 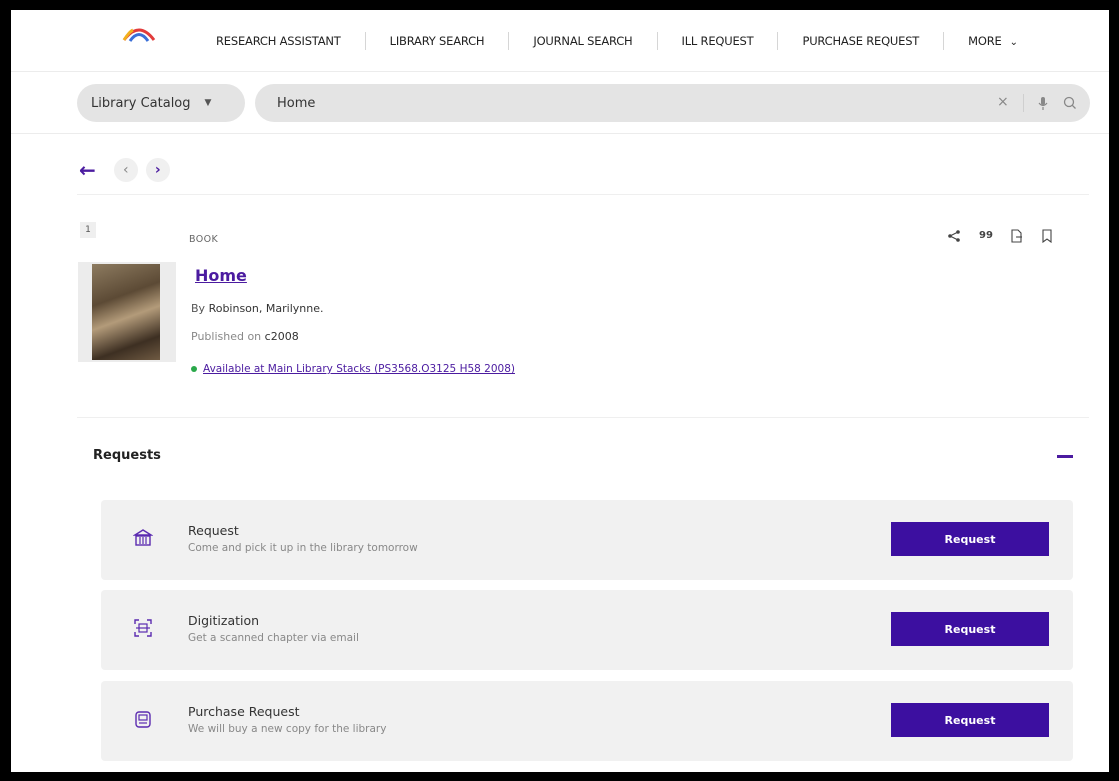 What do you see at coordinates (198, 308) in the screenshot?
I see `author-label: By` at bounding box center [198, 308].